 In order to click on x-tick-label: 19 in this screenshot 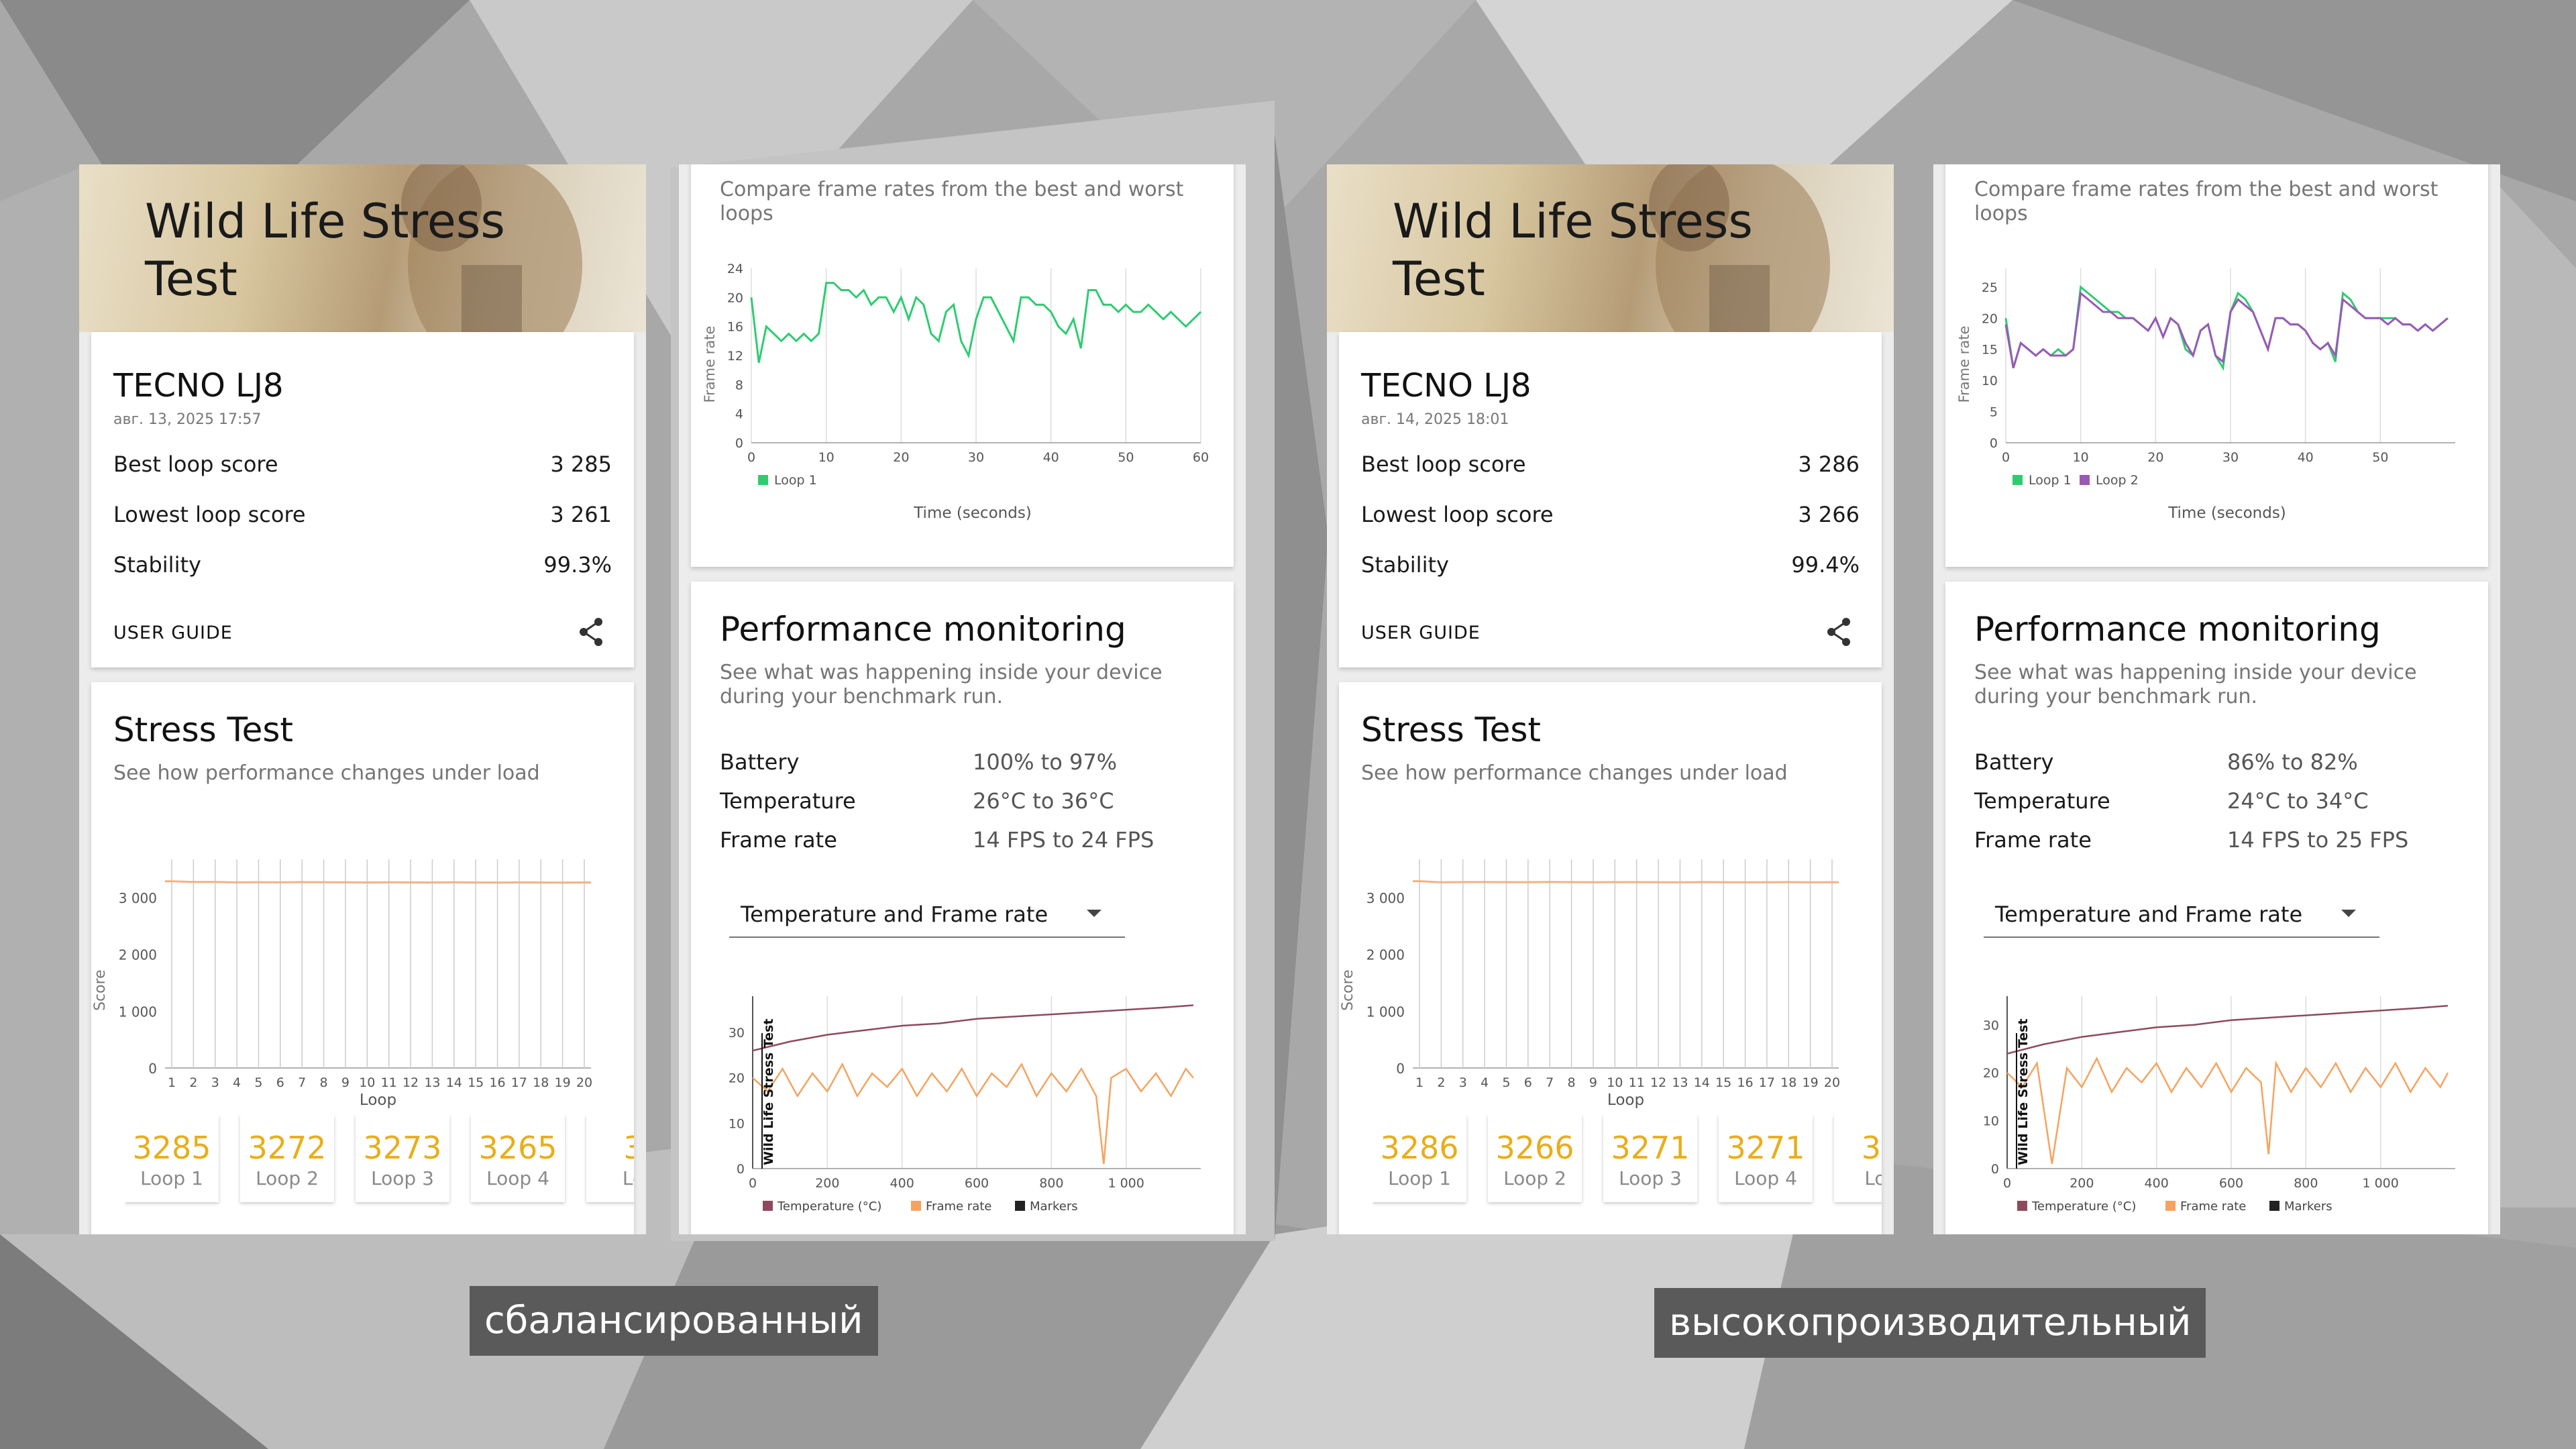, I will do `click(1811, 1082)`.